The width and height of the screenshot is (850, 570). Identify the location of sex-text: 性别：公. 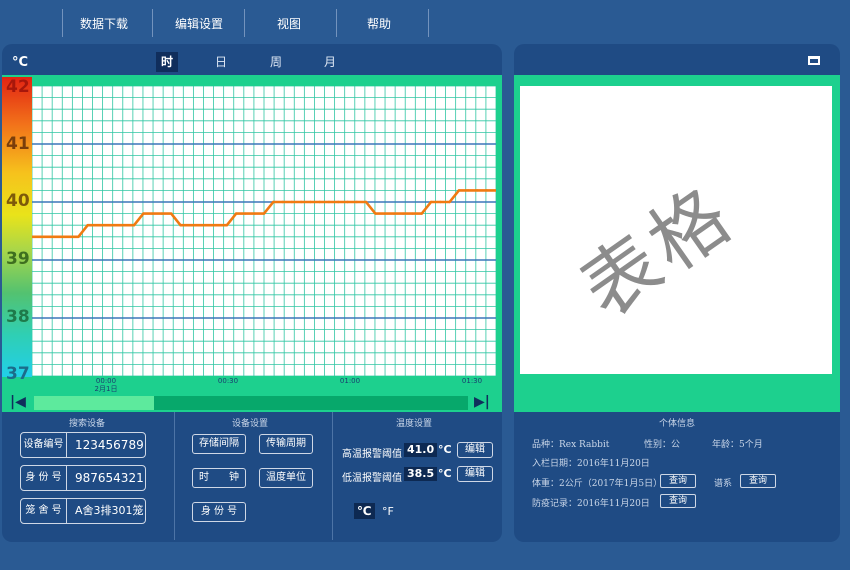
(662, 445).